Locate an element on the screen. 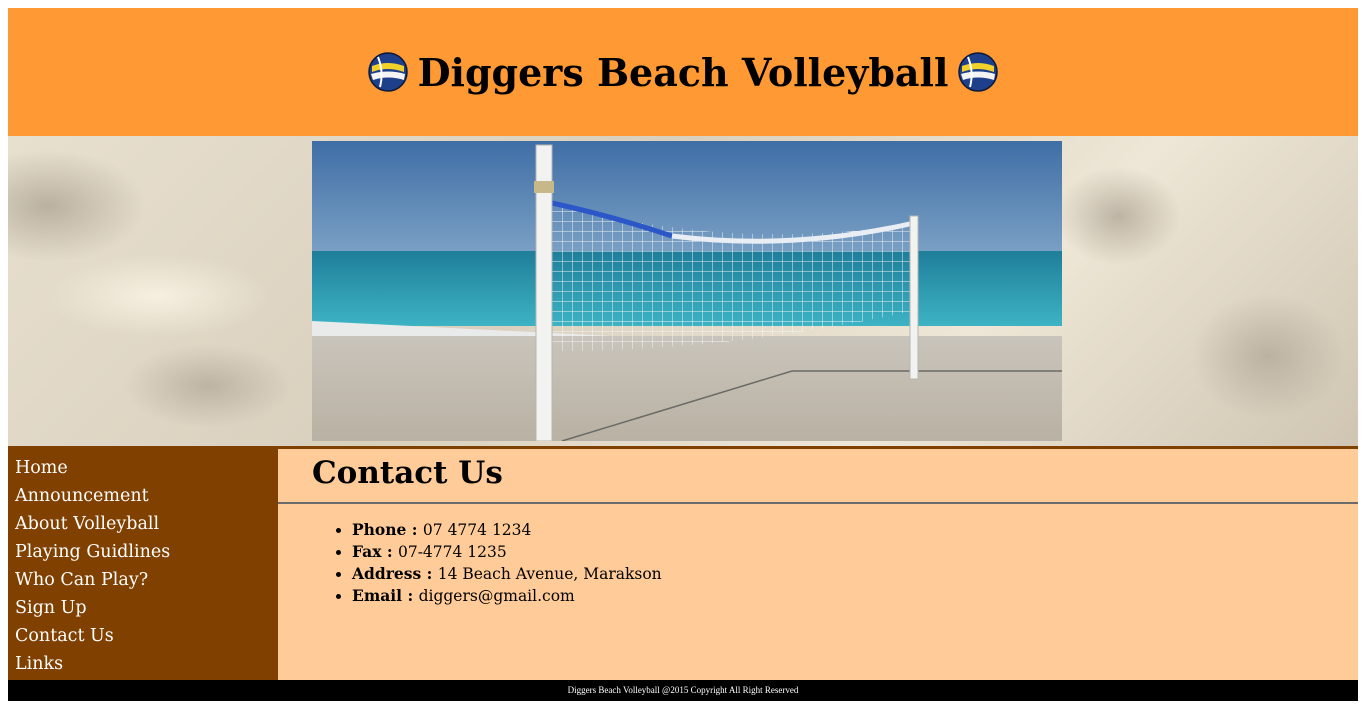  contact-item-email: Email : diggers@gmail.com is located at coordinates (507, 596).